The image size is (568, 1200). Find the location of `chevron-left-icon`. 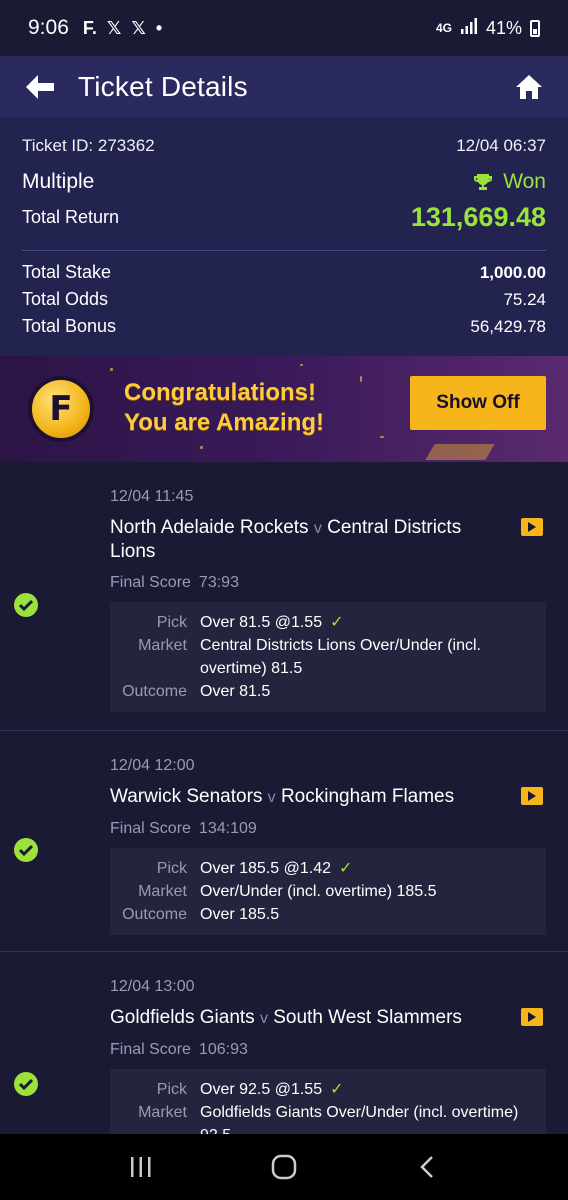

chevron-left-icon is located at coordinates (426, 1167).